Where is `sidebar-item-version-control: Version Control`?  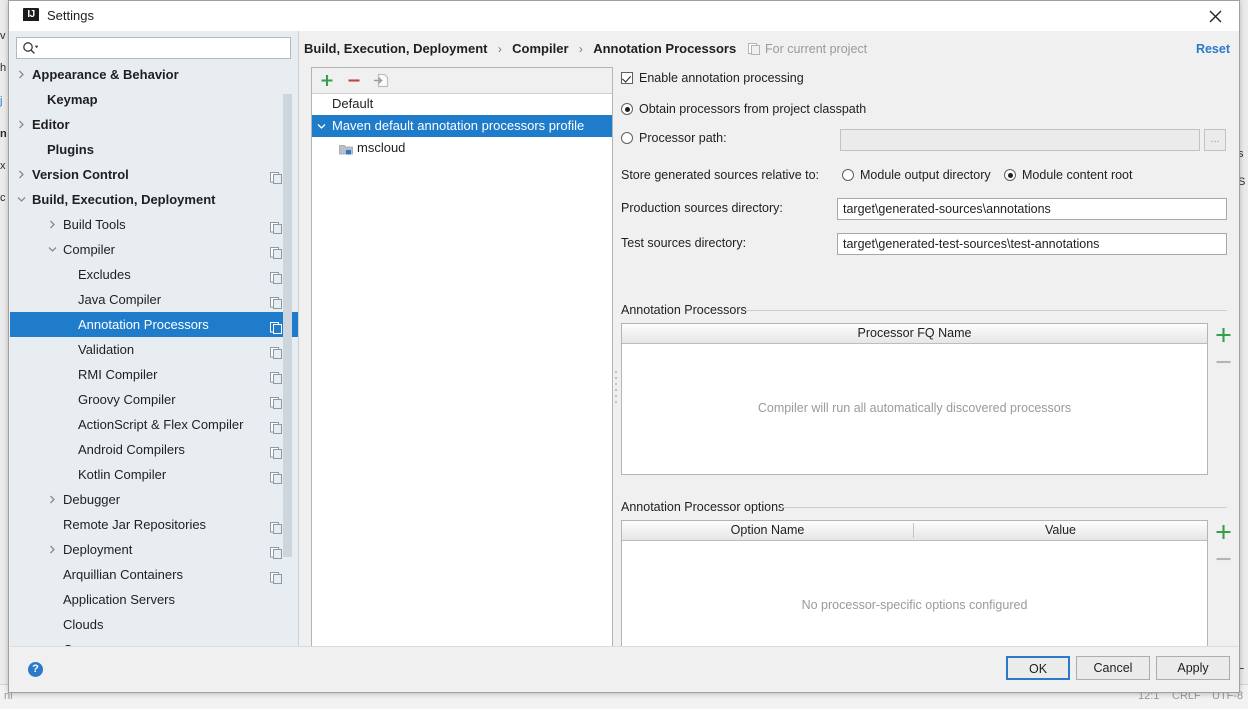 sidebar-item-version-control: Version Control is located at coordinates (154, 174).